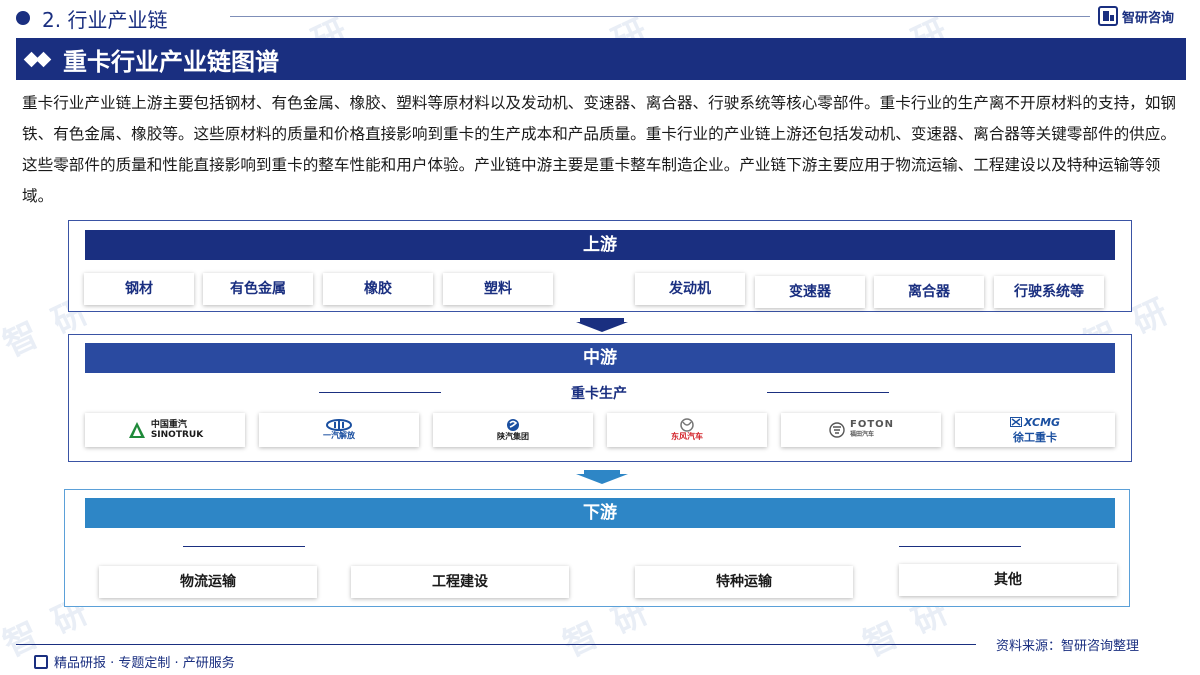 This screenshot has height=675, width=1200. What do you see at coordinates (929, 292) in the screenshot?
I see `component-card: 离合器` at bounding box center [929, 292].